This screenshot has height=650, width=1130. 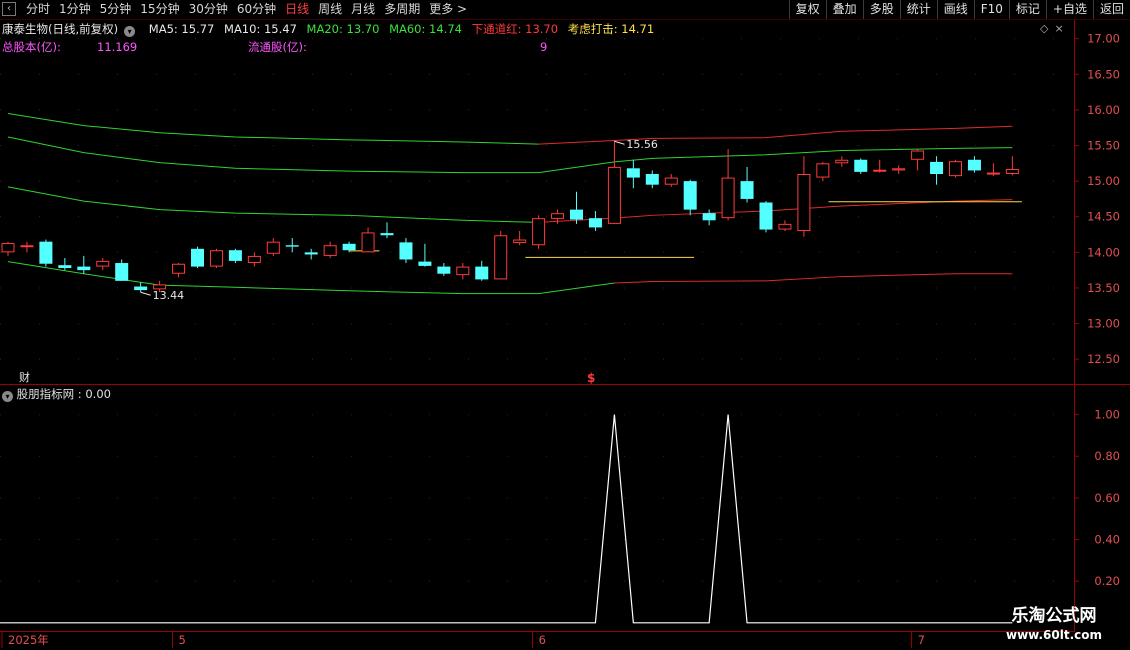 I want to click on indicator-tick-label: 1.00, so click(x=1107, y=415).